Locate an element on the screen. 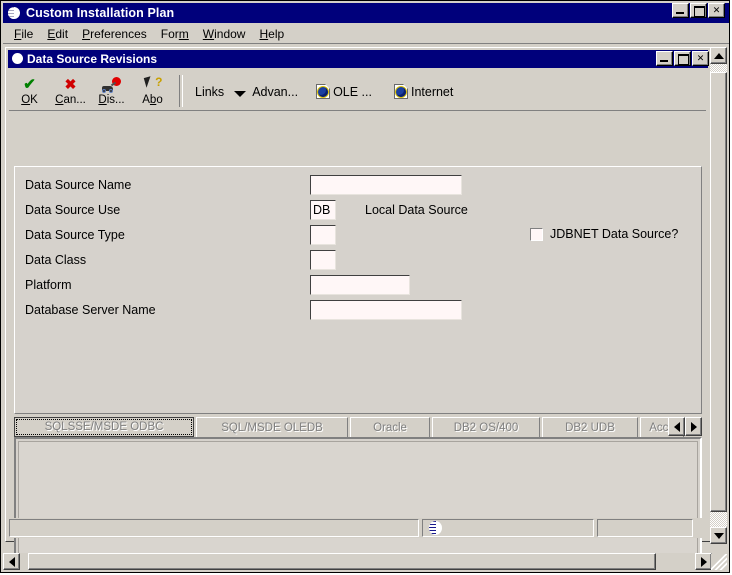 This screenshot has width=732, height=575. about-button-label: Abo is located at coordinates (152, 100).